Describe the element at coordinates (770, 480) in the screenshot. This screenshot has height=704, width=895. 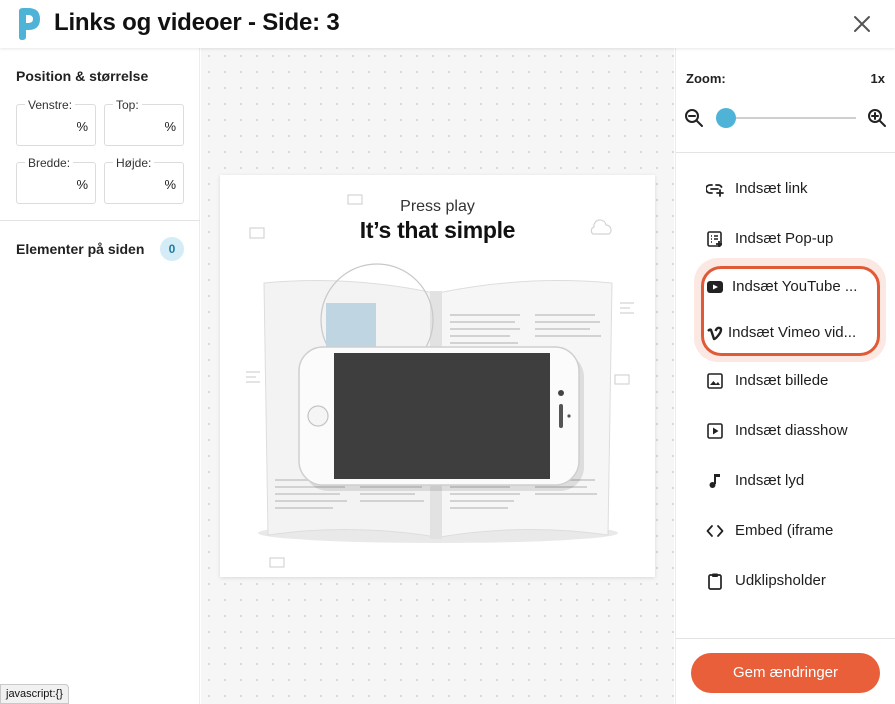
I see `insert-audio-label: Indsæt lyd` at that location.